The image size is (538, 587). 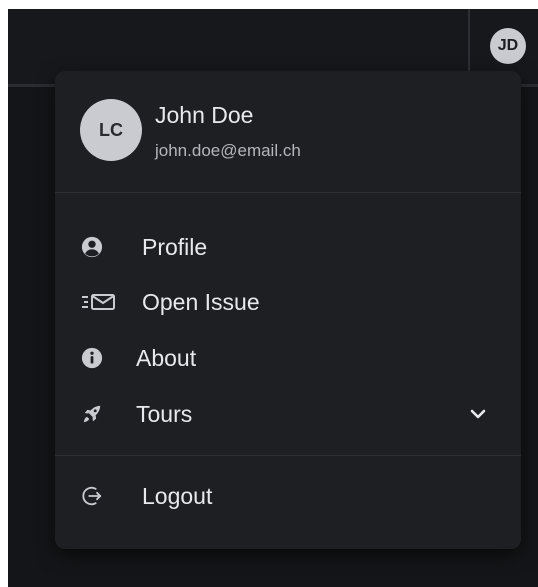 I want to click on menu-item-profile: Profile, so click(x=288, y=247).